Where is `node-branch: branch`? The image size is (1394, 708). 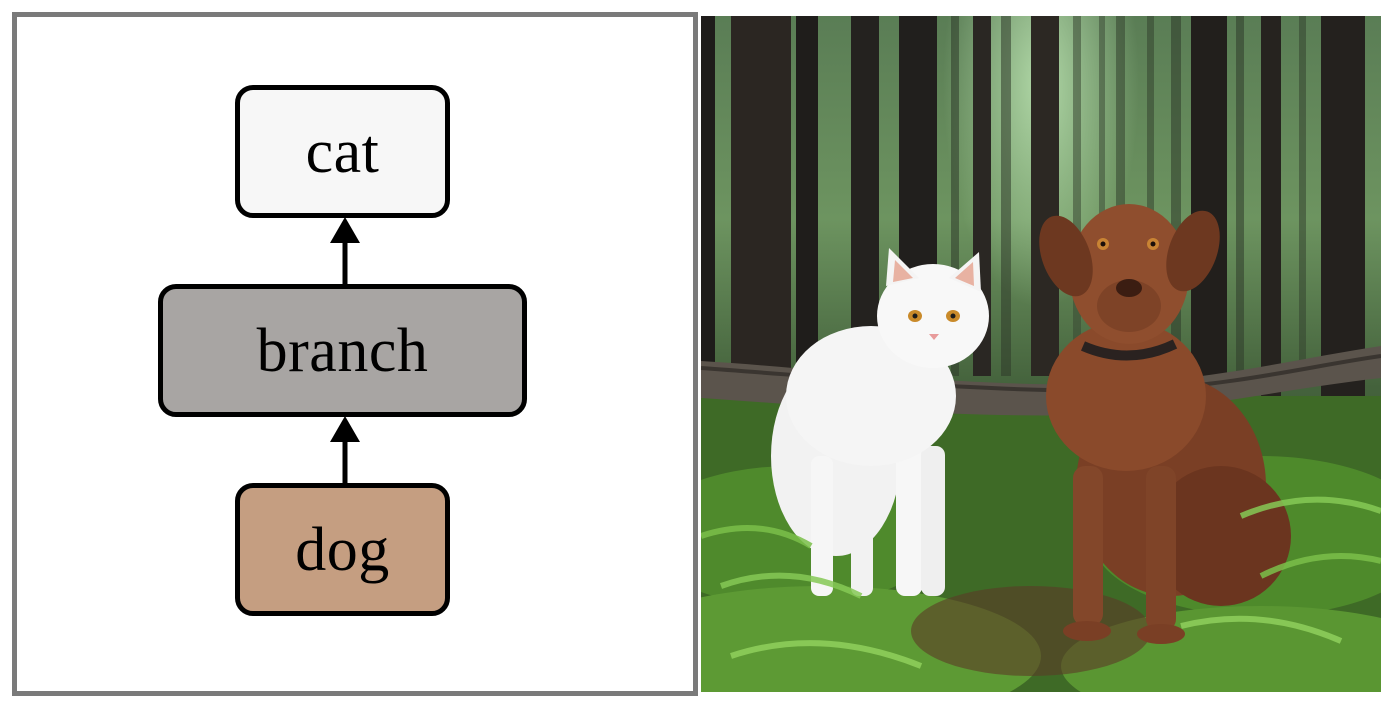 node-branch: branch is located at coordinates (342, 350).